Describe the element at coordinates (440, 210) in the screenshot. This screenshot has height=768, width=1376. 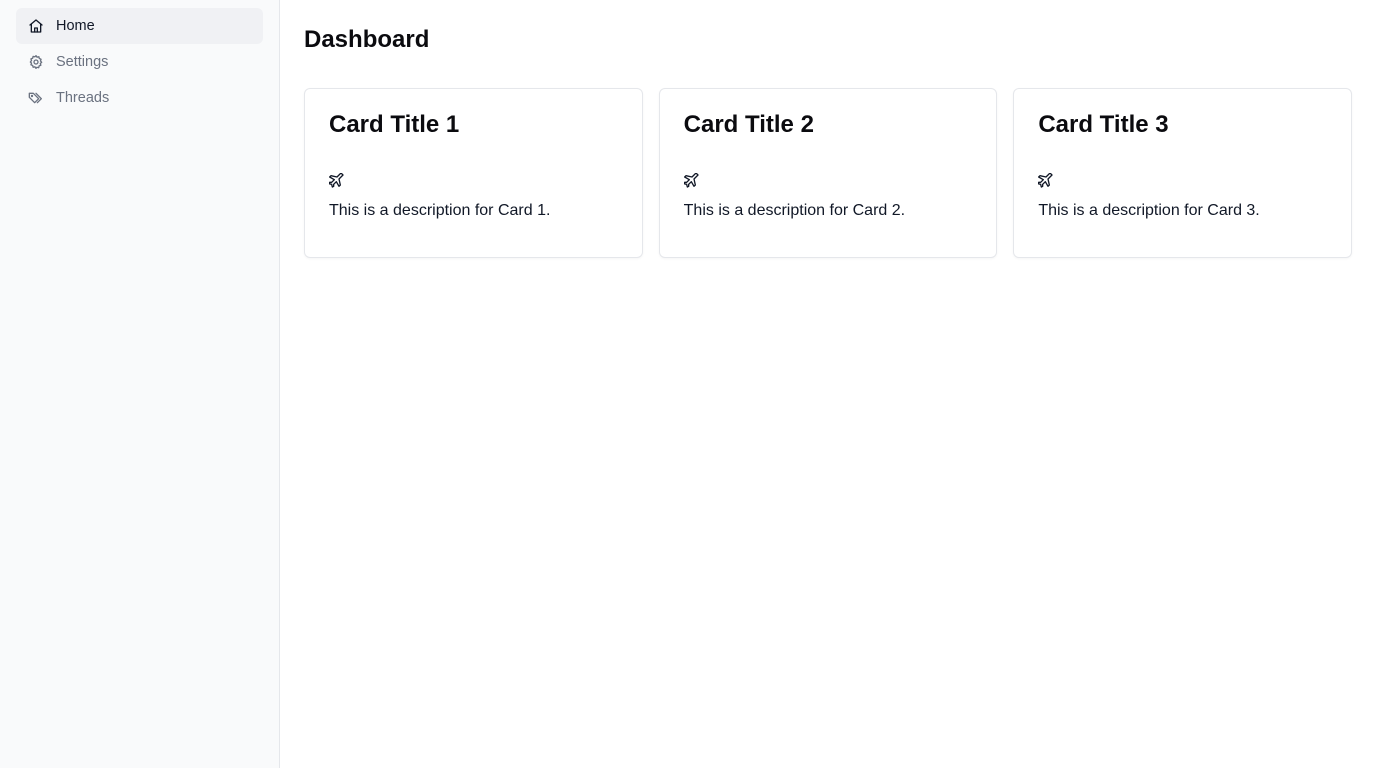
I see `card-description: This is a description for Card 1.` at that location.